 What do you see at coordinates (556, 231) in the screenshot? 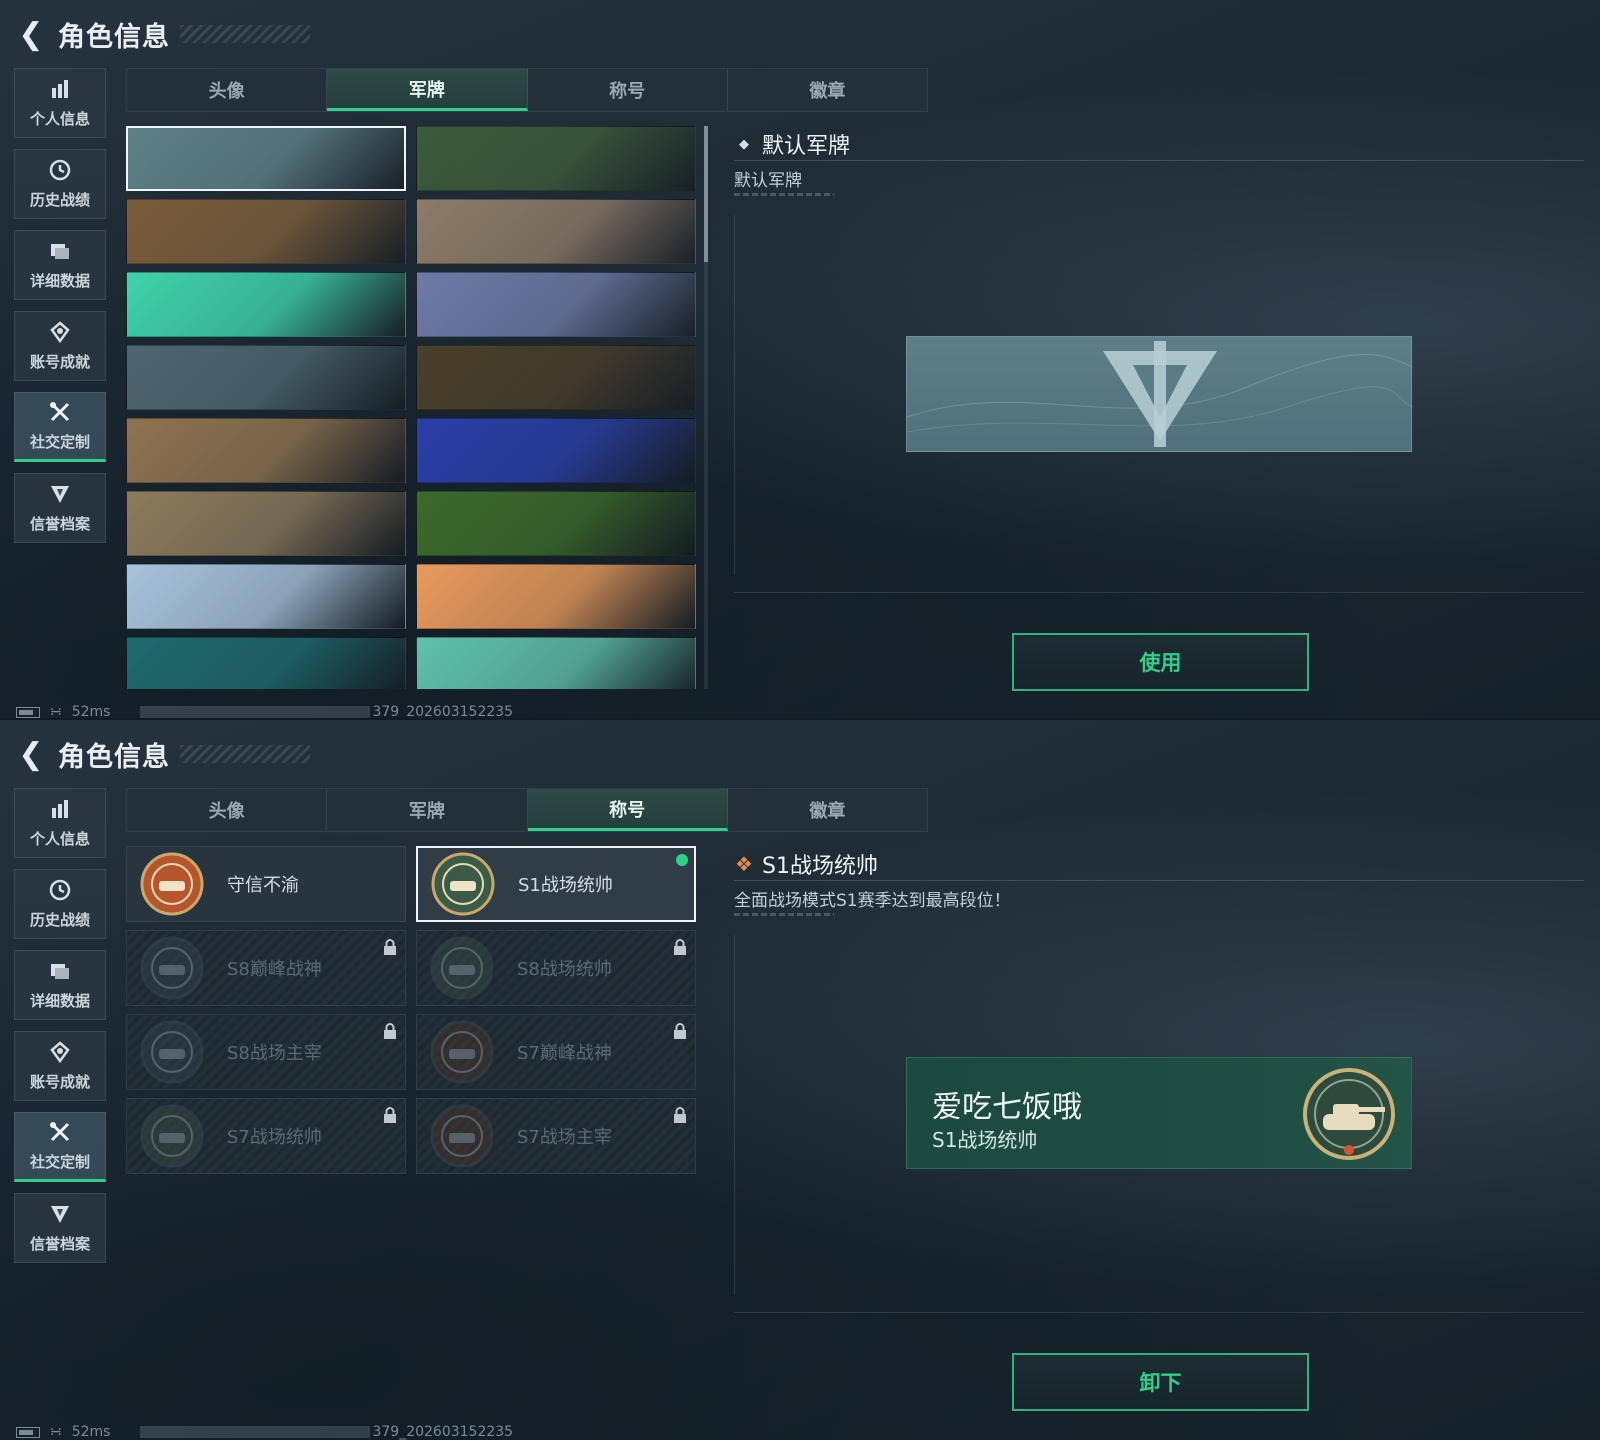
I see `dogtag-card-desert-tank` at bounding box center [556, 231].